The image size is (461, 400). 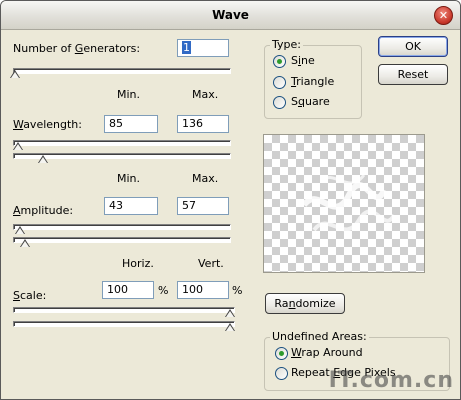 What do you see at coordinates (319, 336) in the screenshot?
I see `undefined-areas-legend: Undefined Areas:` at bounding box center [319, 336].